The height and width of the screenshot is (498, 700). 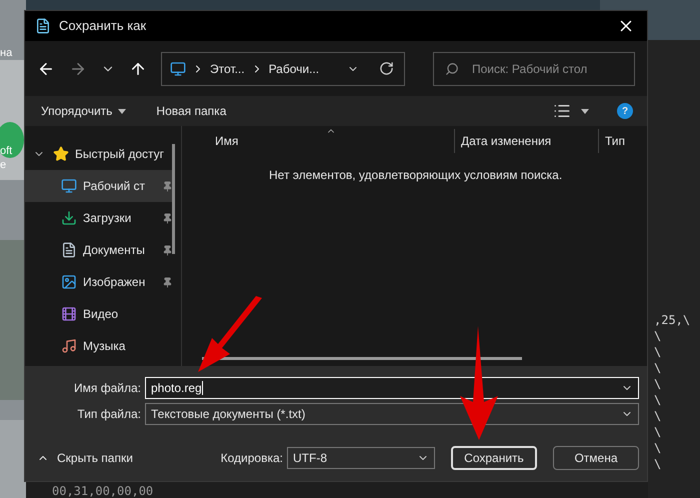 What do you see at coordinates (102, 26) in the screenshot?
I see `window-title: Сохранить как` at bounding box center [102, 26].